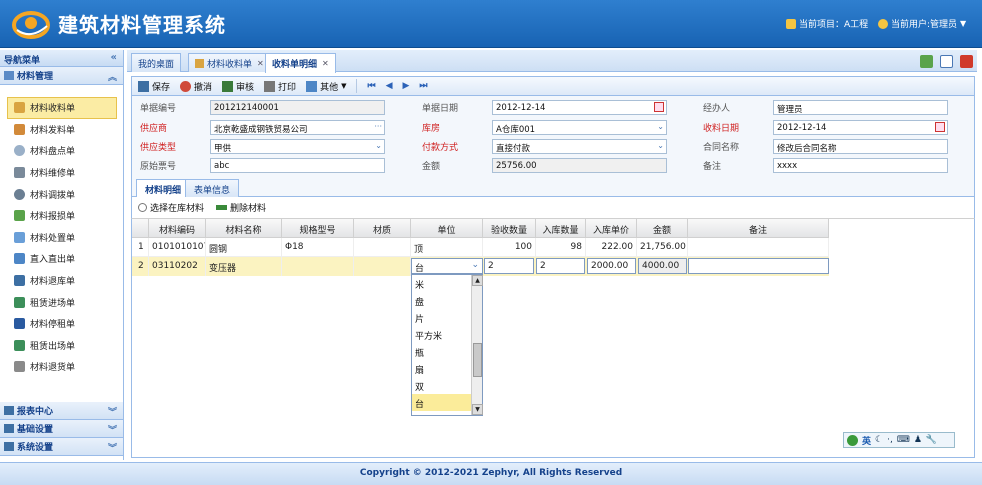 This screenshot has height=485, width=982. What do you see at coordinates (61, 447) in the screenshot?
I see `sidebar-group-system: 系统设置 ︾` at bounding box center [61, 447].